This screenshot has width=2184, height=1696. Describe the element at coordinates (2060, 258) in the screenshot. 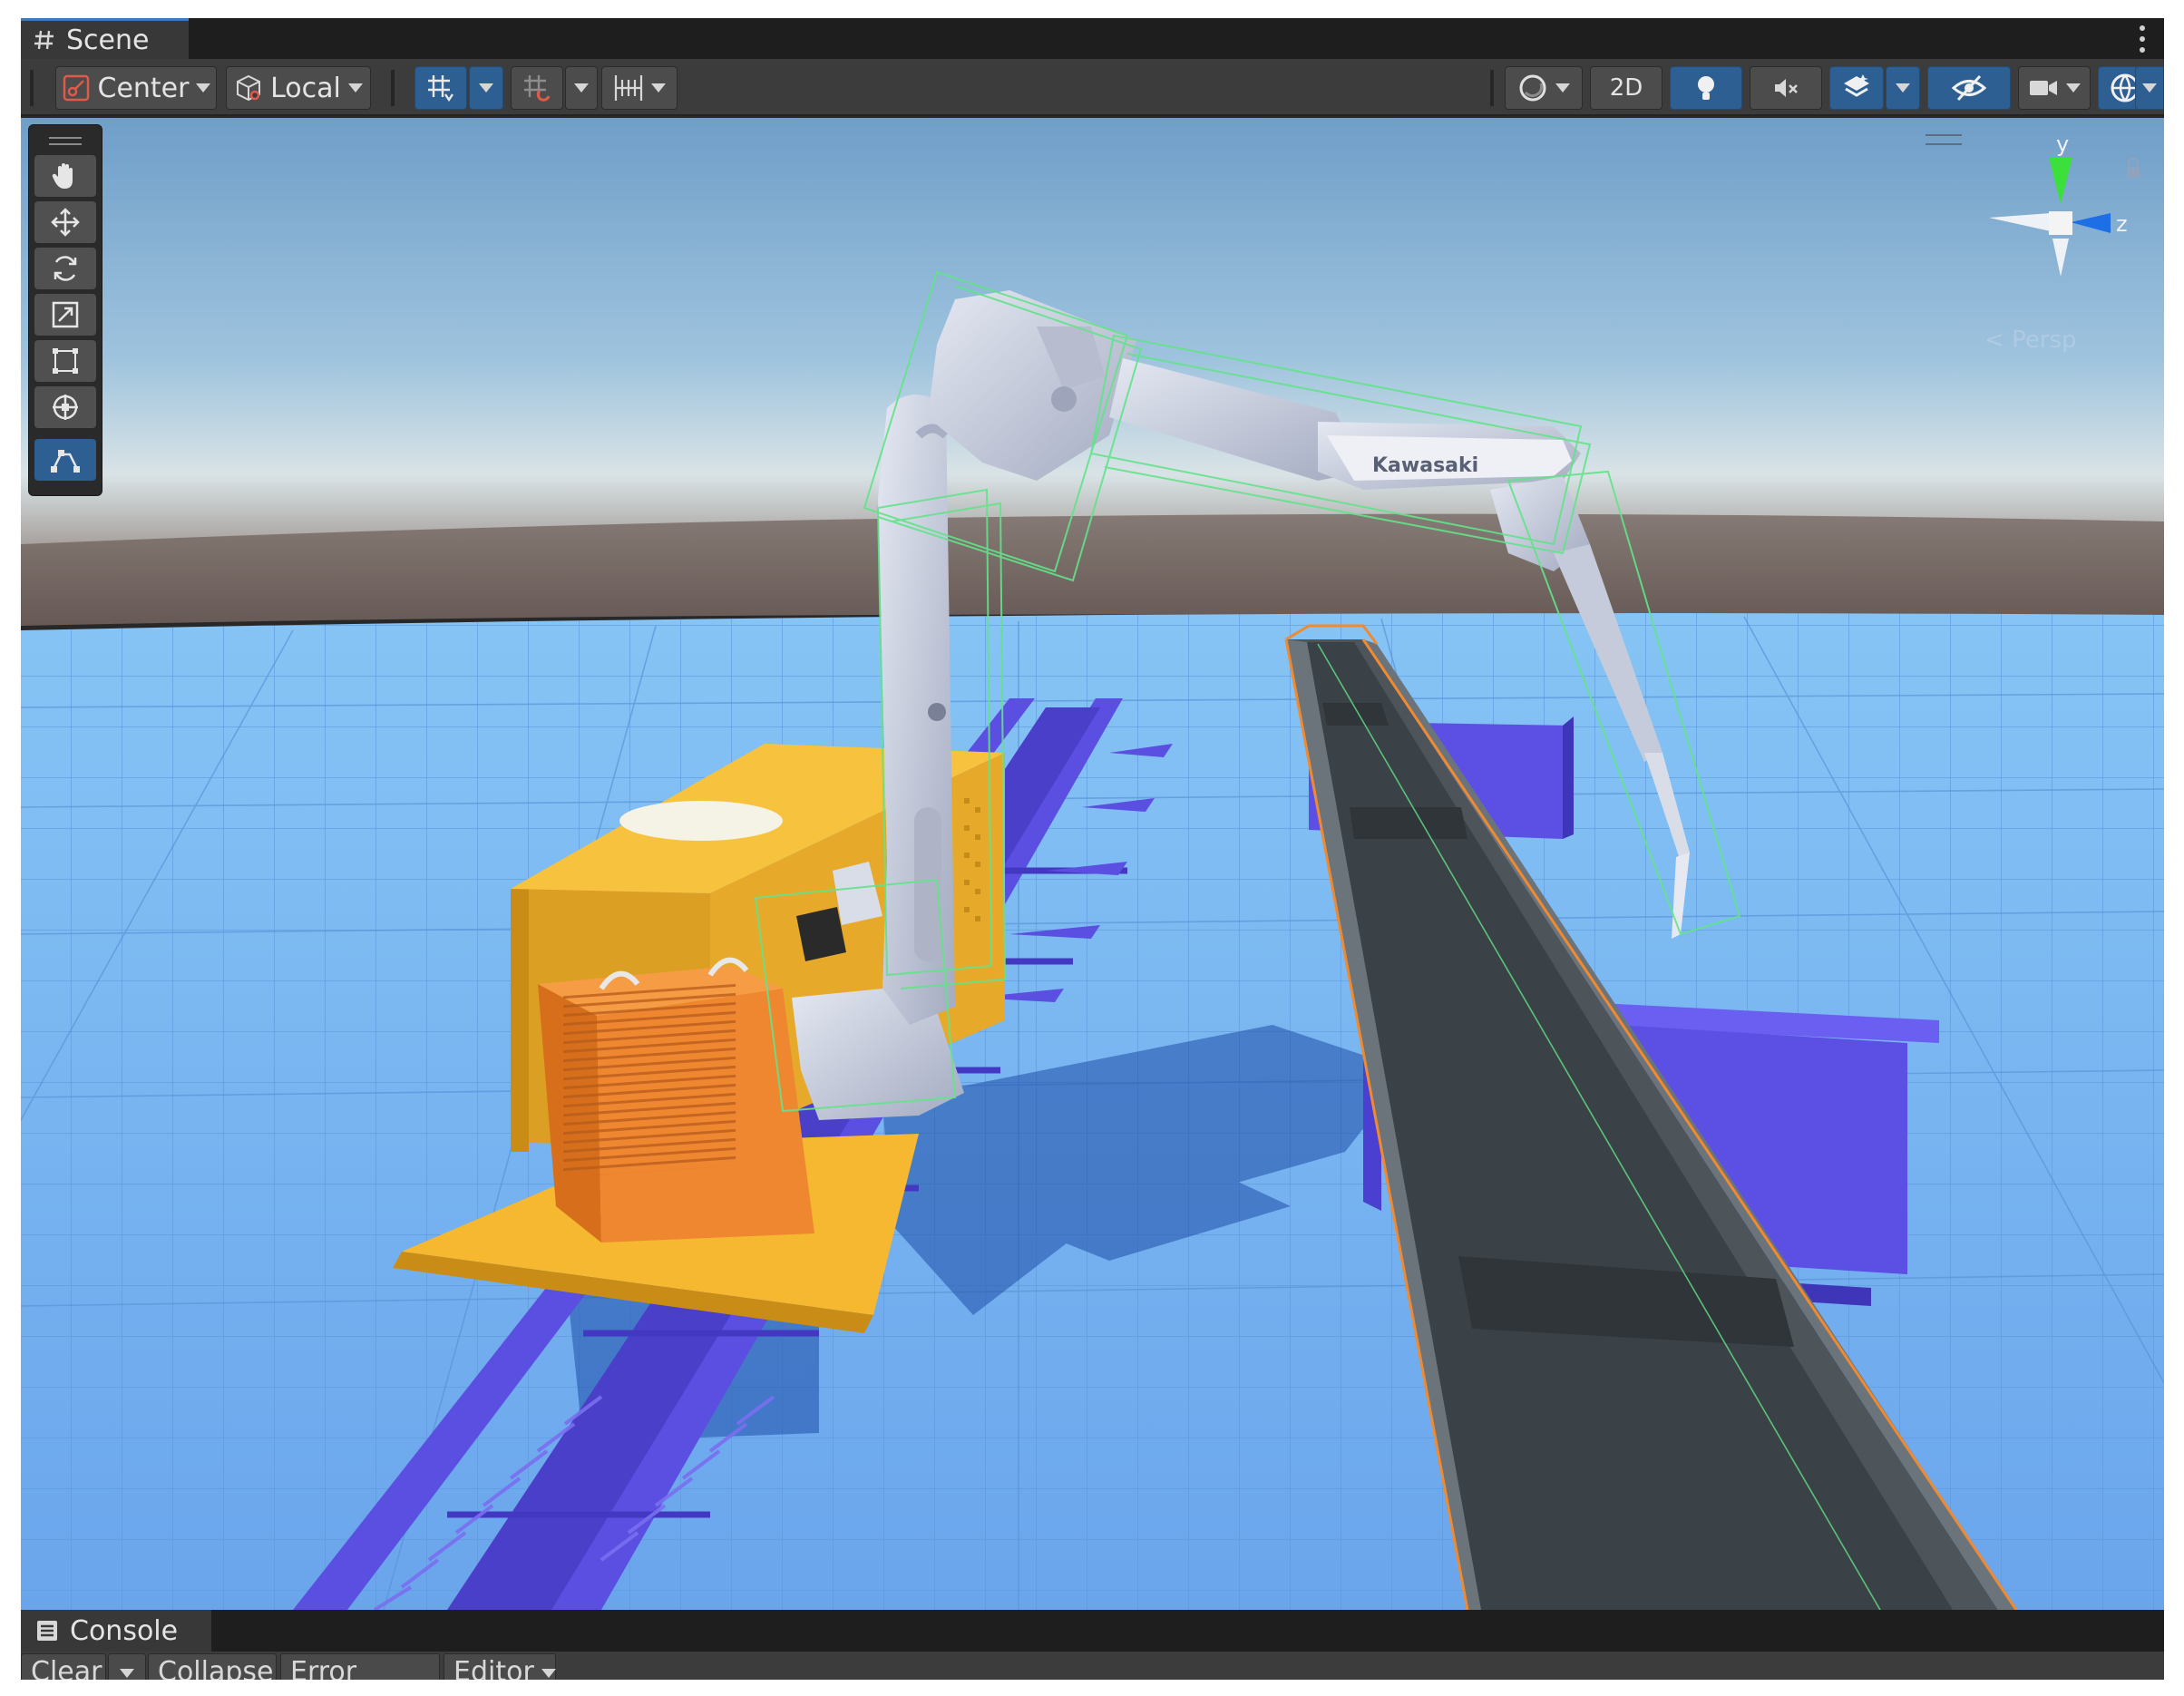

I see `gizmo-neg-y-axis` at that location.